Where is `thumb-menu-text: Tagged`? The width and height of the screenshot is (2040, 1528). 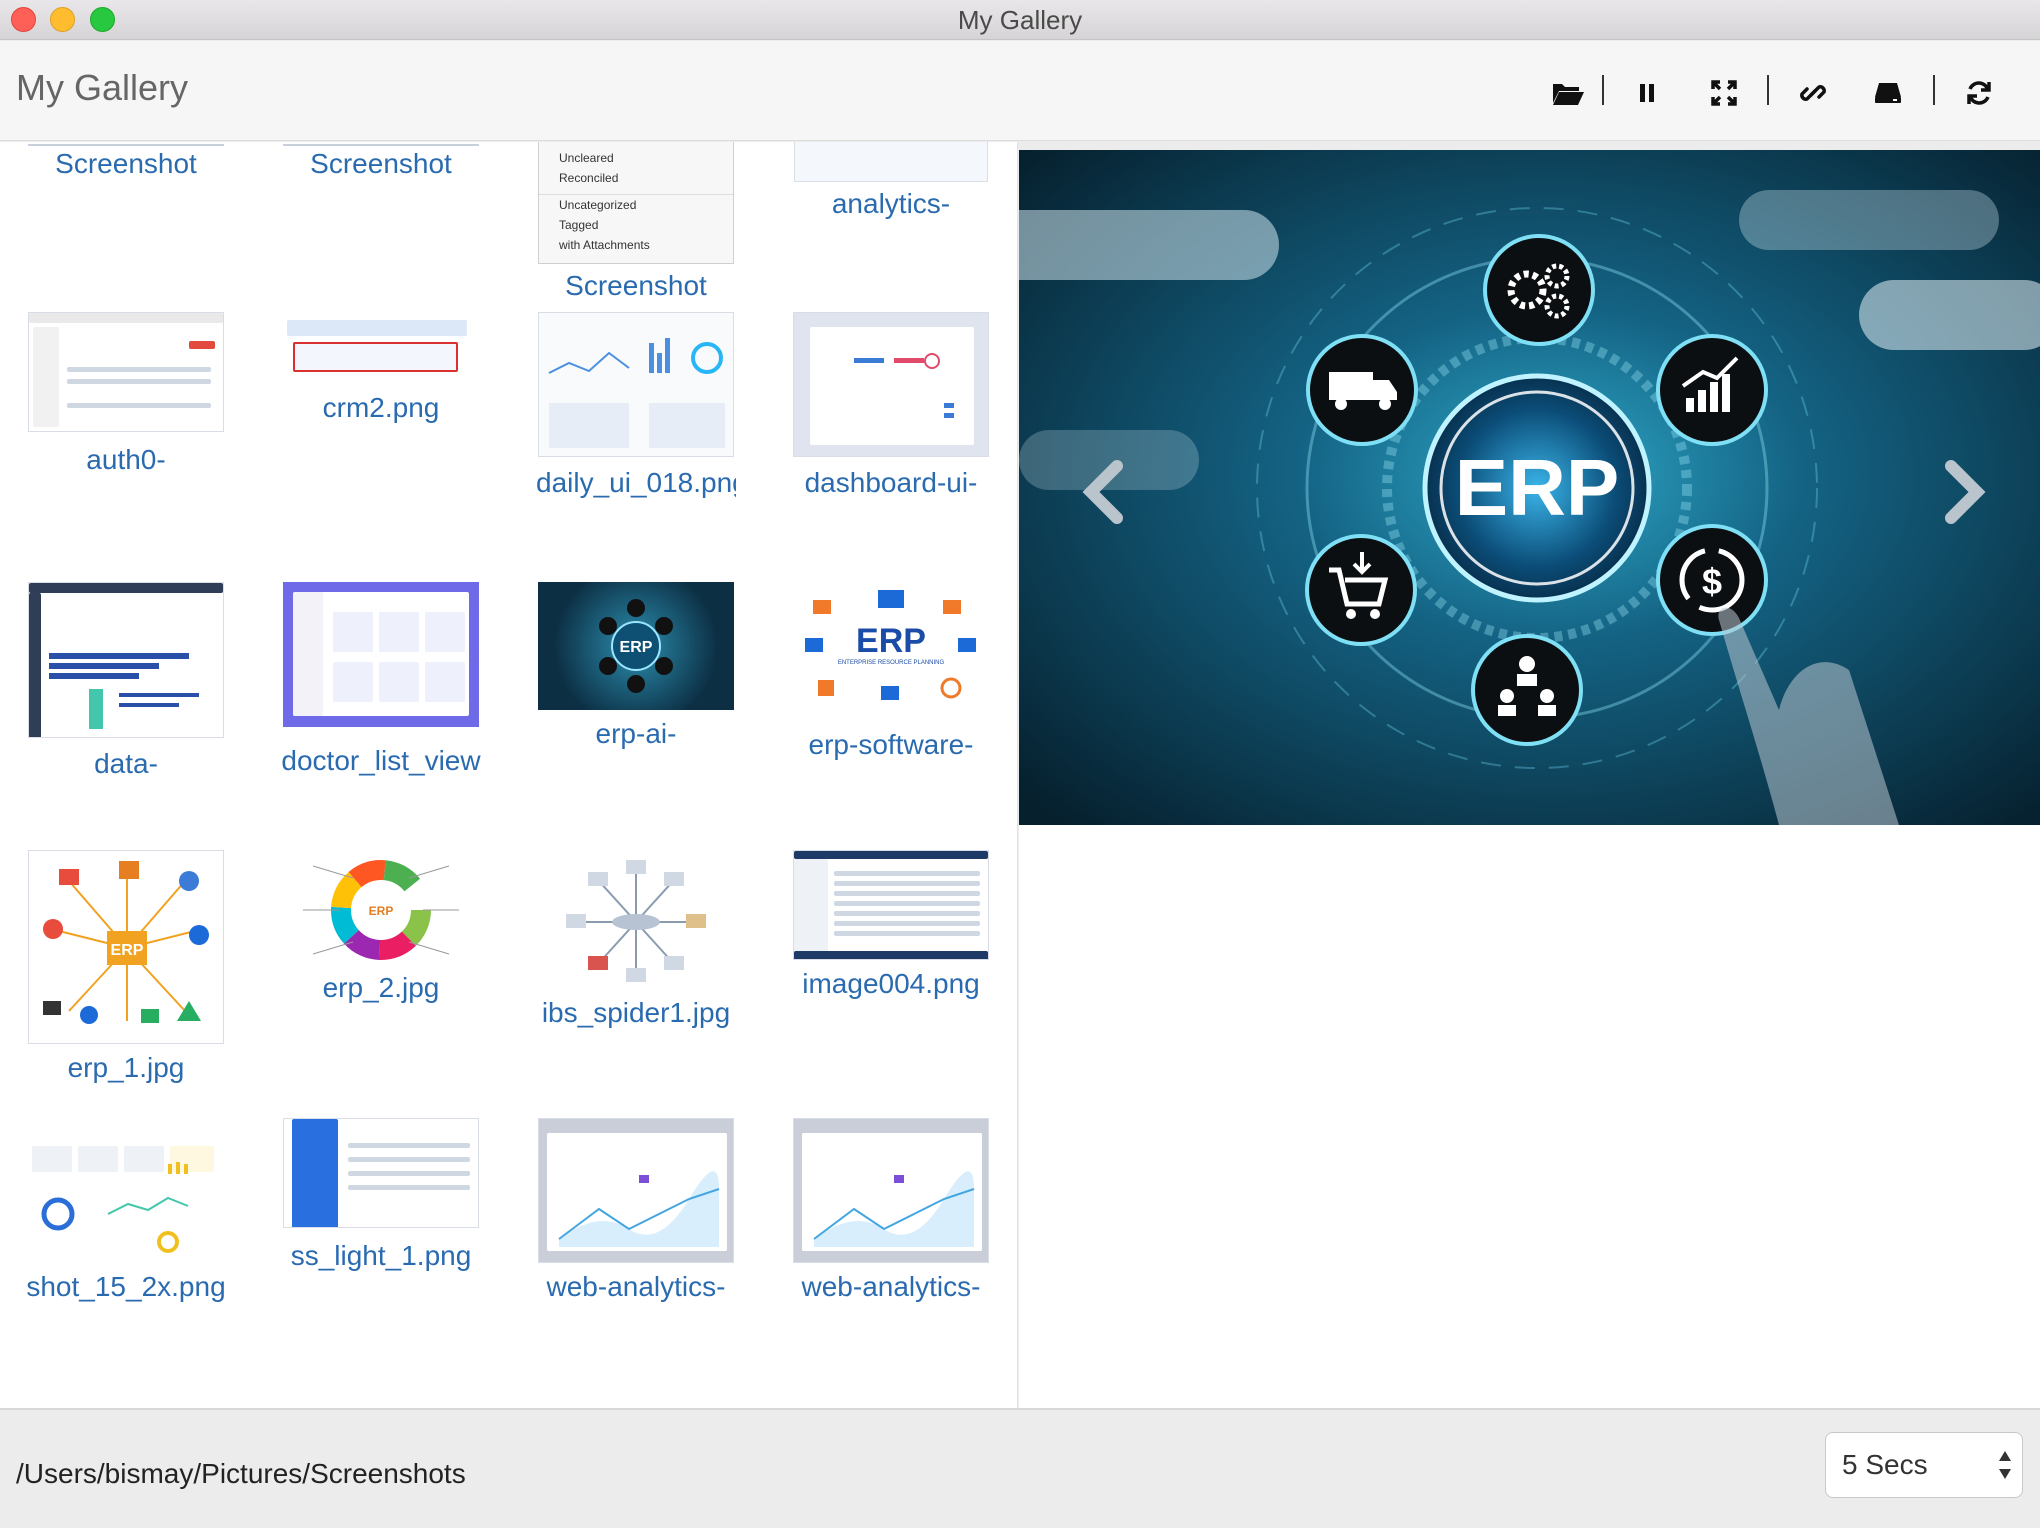 thumb-menu-text: Tagged is located at coordinates (579, 225).